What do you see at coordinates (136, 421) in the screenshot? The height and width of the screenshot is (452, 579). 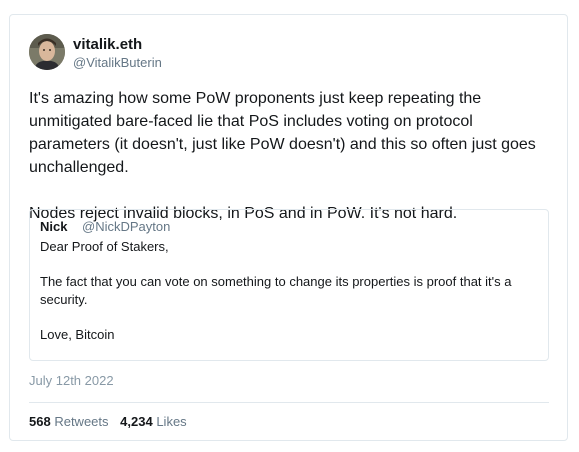 I see `likes-count: 4,234` at bounding box center [136, 421].